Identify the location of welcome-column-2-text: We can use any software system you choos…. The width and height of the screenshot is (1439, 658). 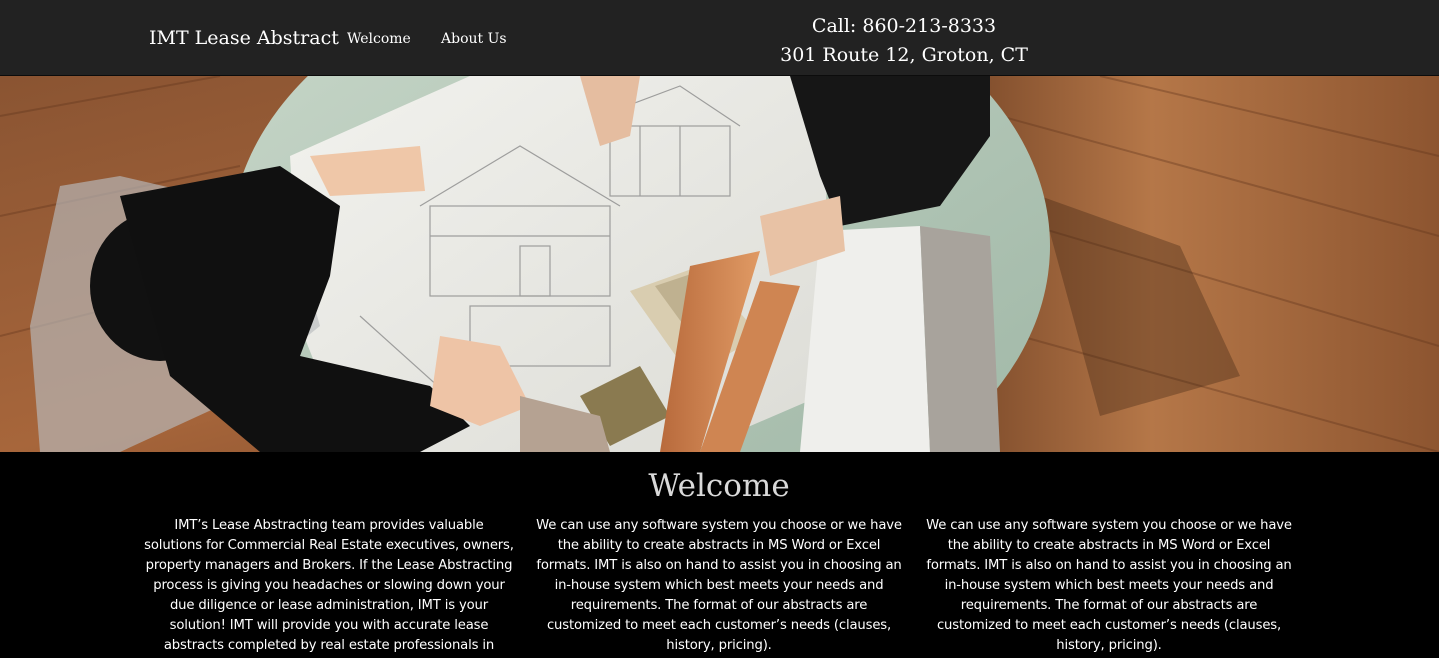
(719, 585).